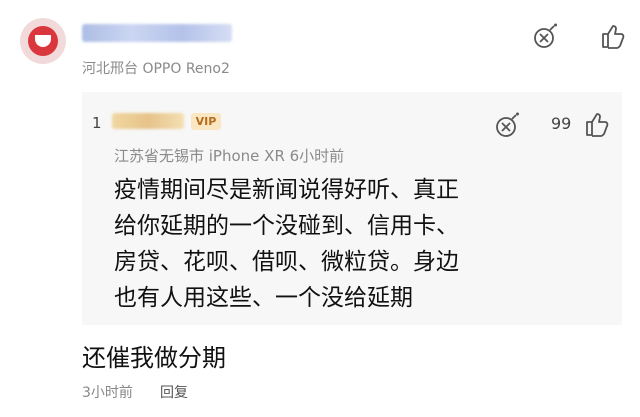 The width and height of the screenshot is (640, 417). I want to click on reply-like-count: 99, so click(561, 123).